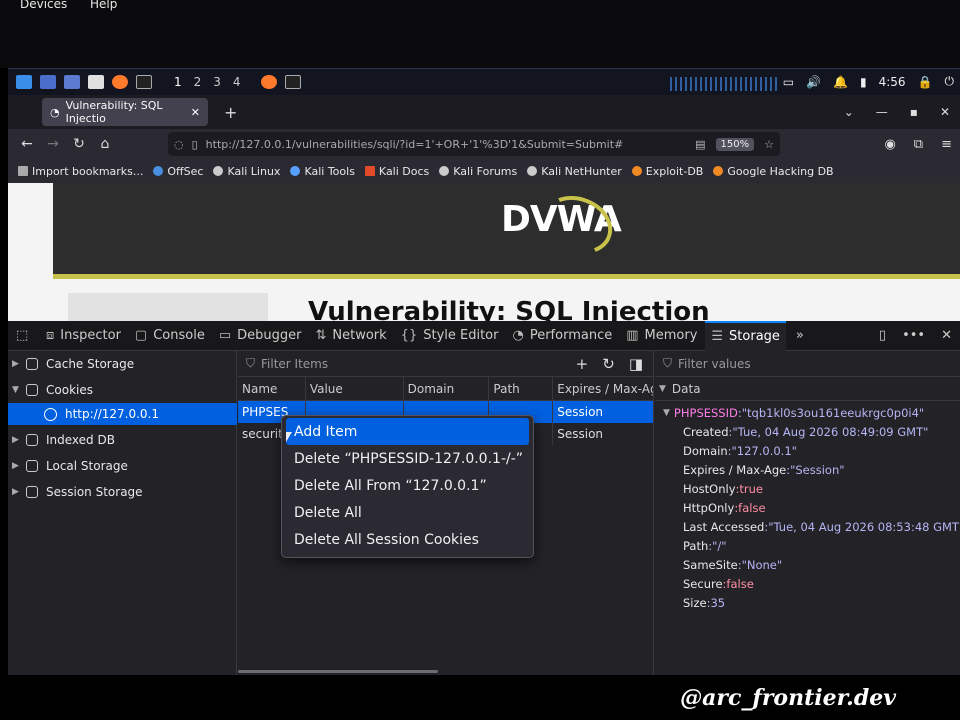 The image size is (960, 720). I want to click on tree-cookies: ▼ Cookies, so click(122, 390).